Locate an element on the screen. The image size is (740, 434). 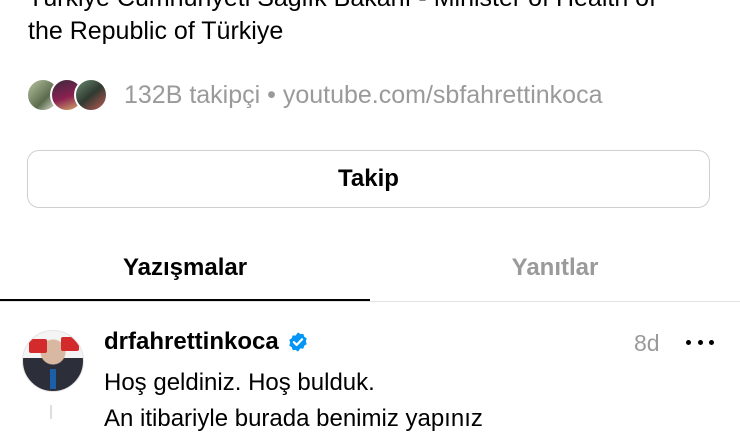
tab-divider is located at coordinates (370, 301).